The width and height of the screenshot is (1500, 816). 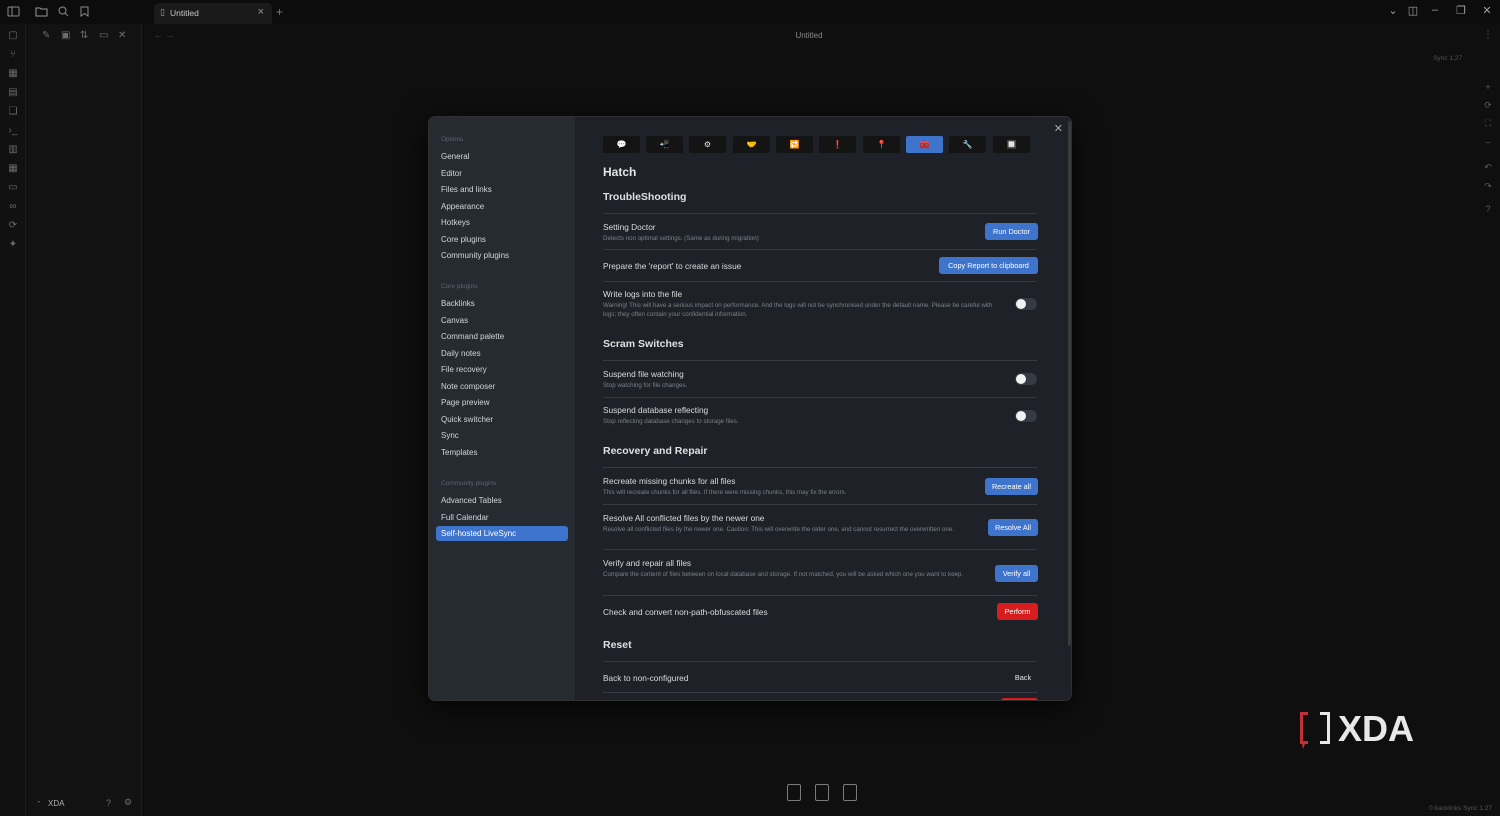 What do you see at coordinates (1447, 58) in the screenshot?
I see `sync-status: Sync 1.27` at bounding box center [1447, 58].